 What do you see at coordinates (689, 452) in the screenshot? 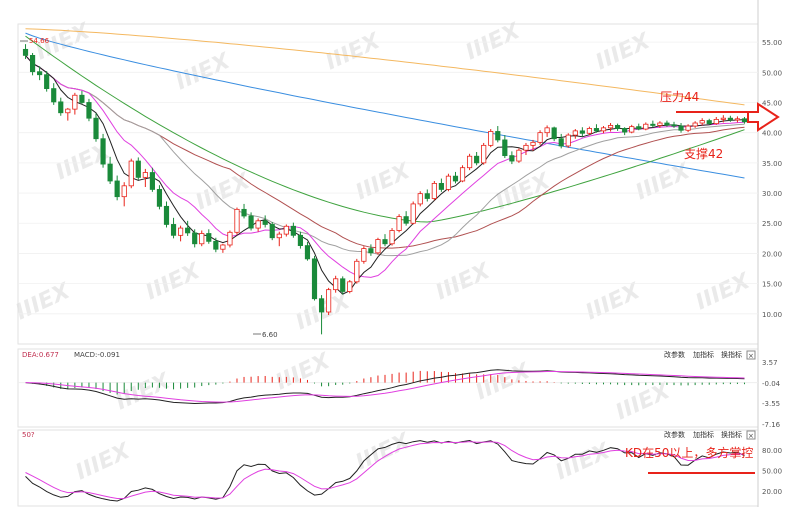
I see `kd-note-label: KD在50以上，多方掌控` at bounding box center [689, 452].